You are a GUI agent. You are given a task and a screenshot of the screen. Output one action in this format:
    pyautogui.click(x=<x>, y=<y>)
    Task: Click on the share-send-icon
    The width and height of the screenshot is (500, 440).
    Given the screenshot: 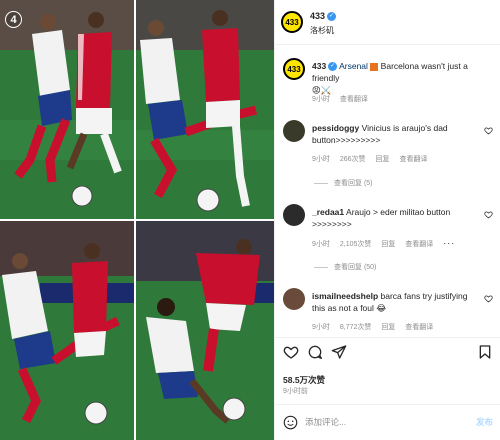 What is the action you would take?
    pyautogui.click(x=339, y=352)
    